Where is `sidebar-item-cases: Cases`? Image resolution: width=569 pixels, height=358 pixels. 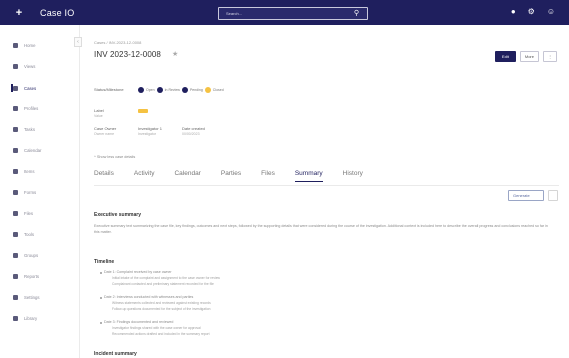
sidebar-item-cases: Cases is located at coordinates (39, 88).